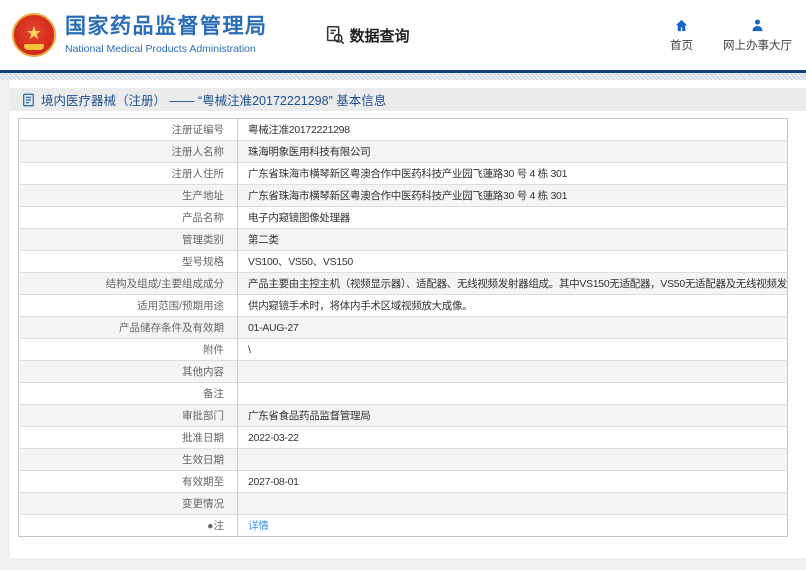  I want to click on table-row: 管理类别 第二类, so click(403, 239).